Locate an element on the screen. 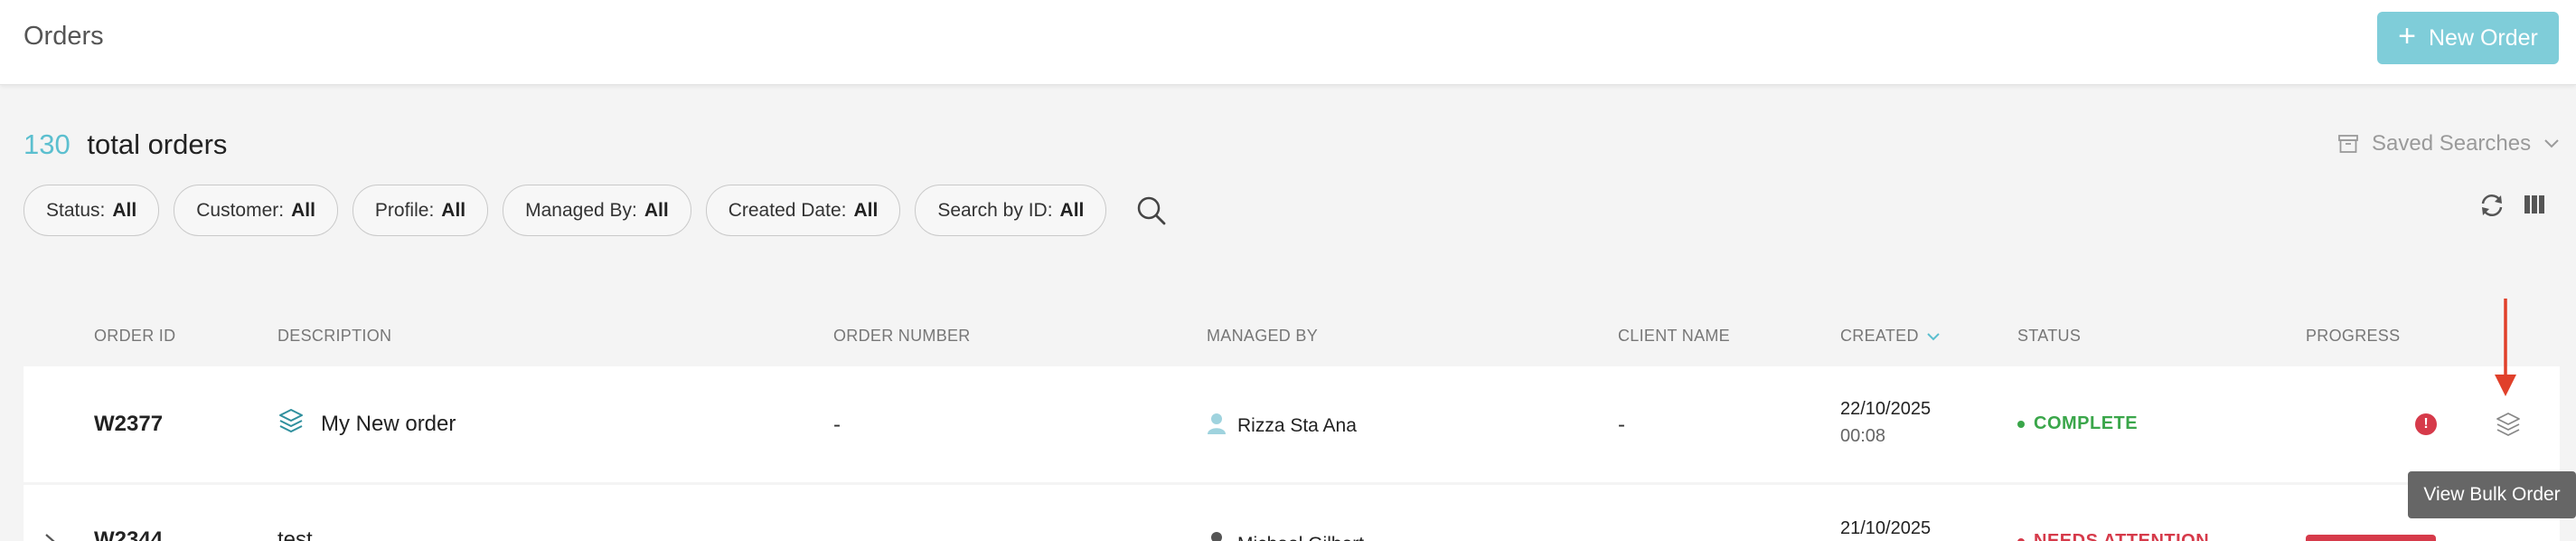 This screenshot has height=541, width=2576. saved-searches-dropdown: Saved Searches is located at coordinates (2449, 144).